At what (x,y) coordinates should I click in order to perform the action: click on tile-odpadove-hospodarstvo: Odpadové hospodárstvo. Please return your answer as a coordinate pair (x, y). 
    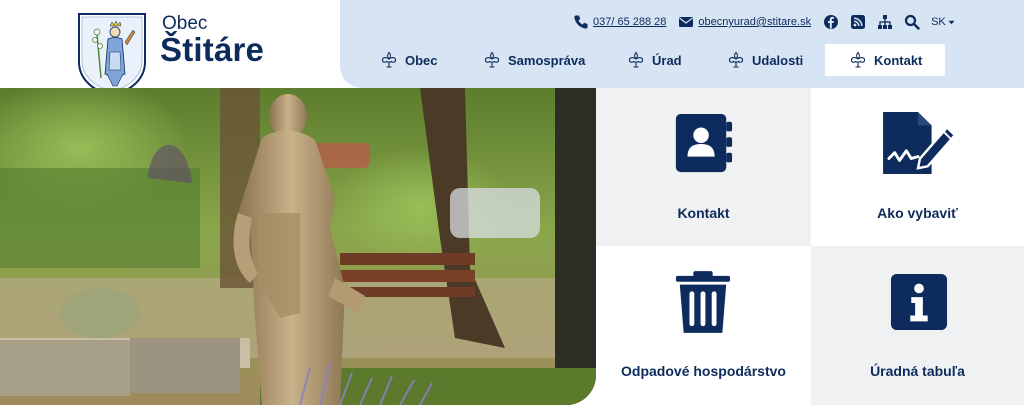
    Looking at the image, I should click on (703, 325).